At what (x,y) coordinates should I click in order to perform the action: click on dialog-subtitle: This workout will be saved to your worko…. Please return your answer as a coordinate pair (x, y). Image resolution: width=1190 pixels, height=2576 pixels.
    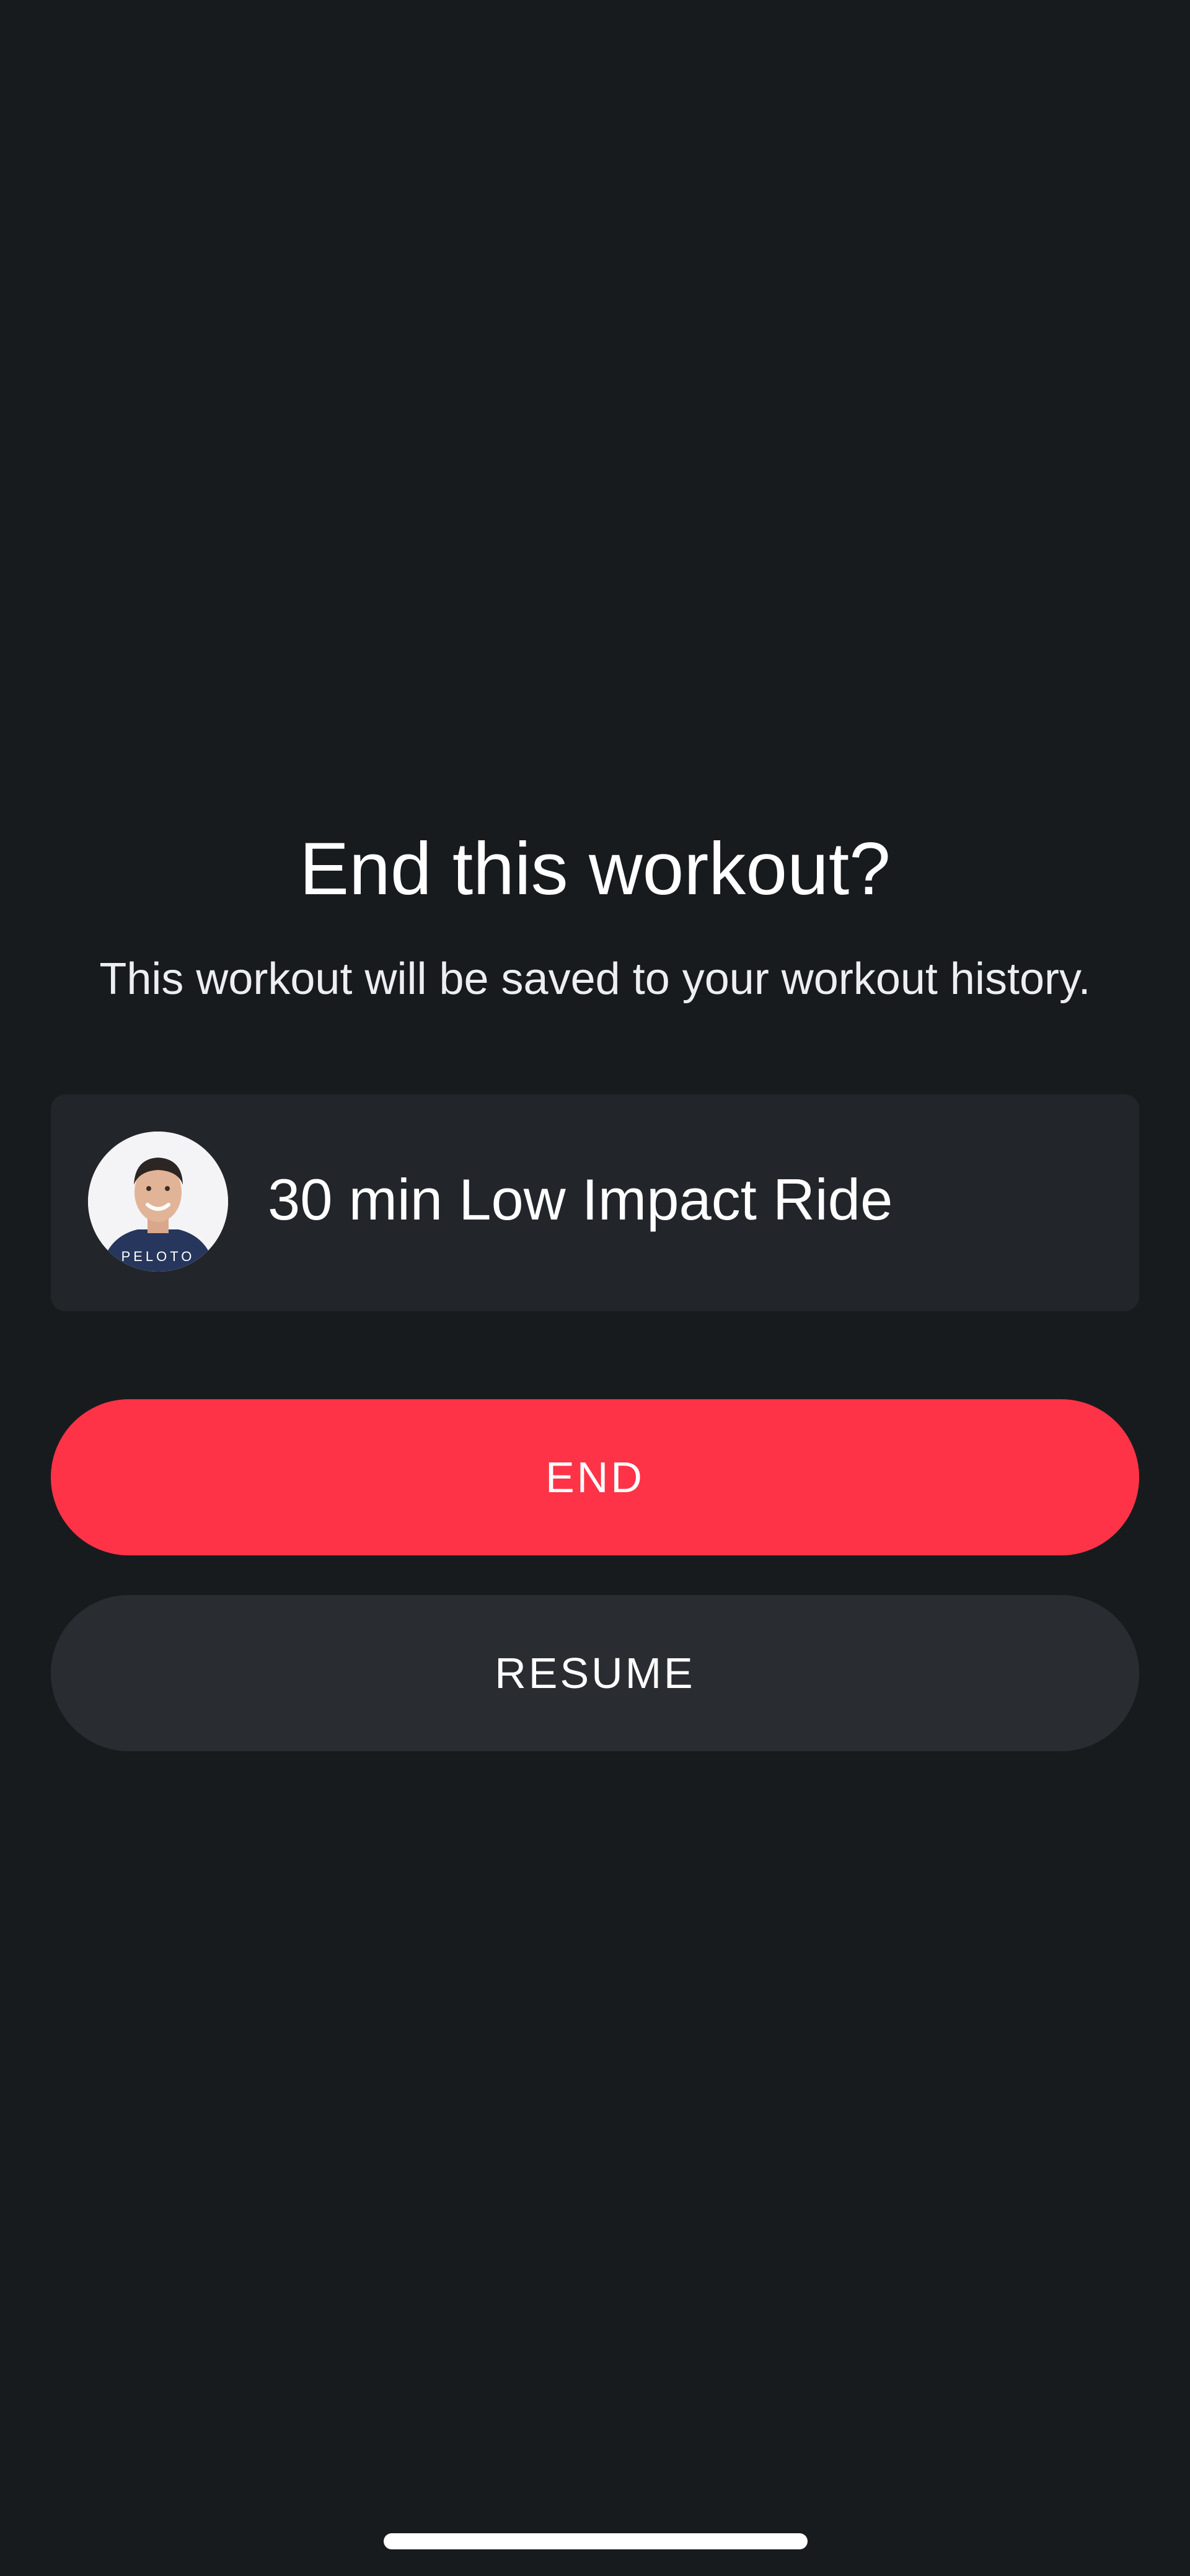
    Looking at the image, I should click on (595, 979).